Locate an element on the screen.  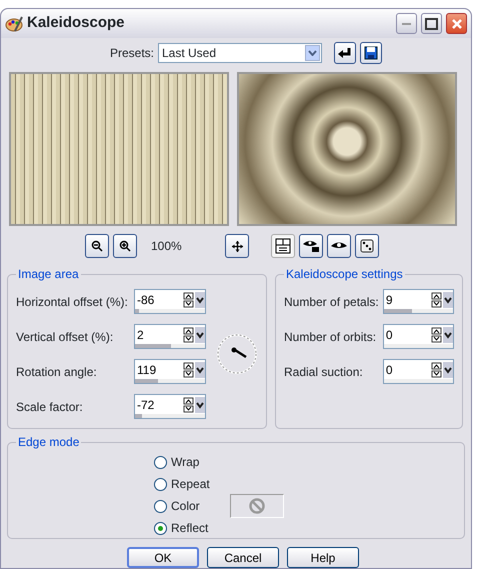
number-field: 2 is located at coordinates (158, 334).